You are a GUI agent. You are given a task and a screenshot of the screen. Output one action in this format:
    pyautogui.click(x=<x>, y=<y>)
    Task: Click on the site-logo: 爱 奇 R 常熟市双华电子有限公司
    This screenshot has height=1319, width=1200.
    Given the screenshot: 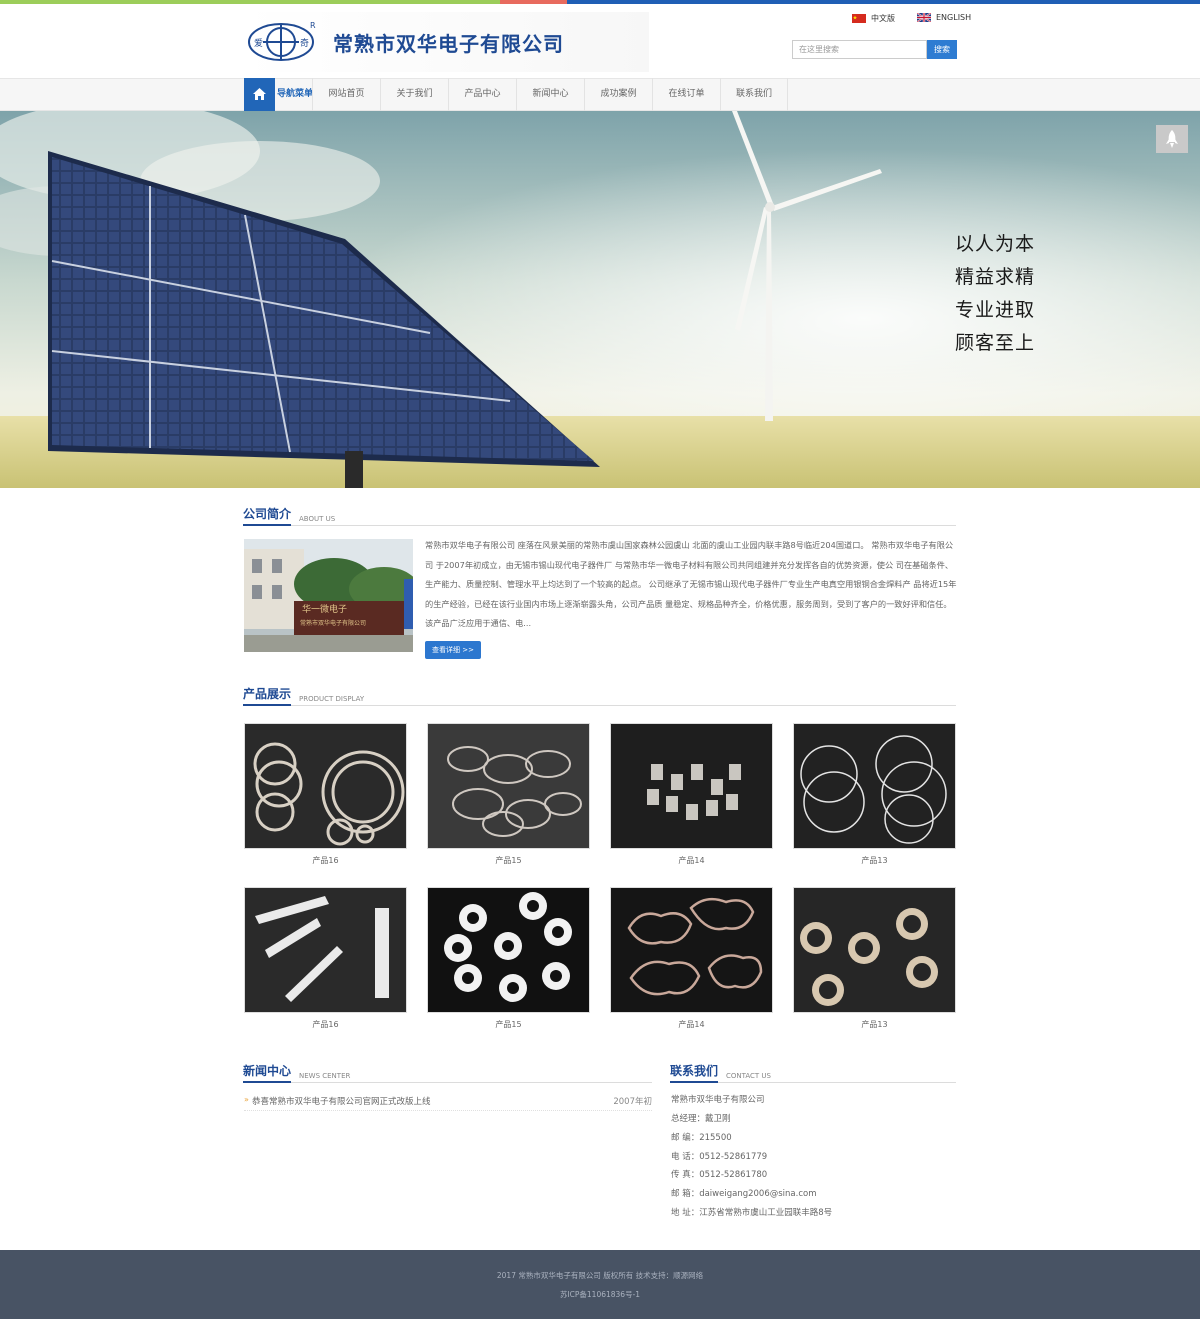 What is the action you would take?
    pyautogui.click(x=446, y=42)
    